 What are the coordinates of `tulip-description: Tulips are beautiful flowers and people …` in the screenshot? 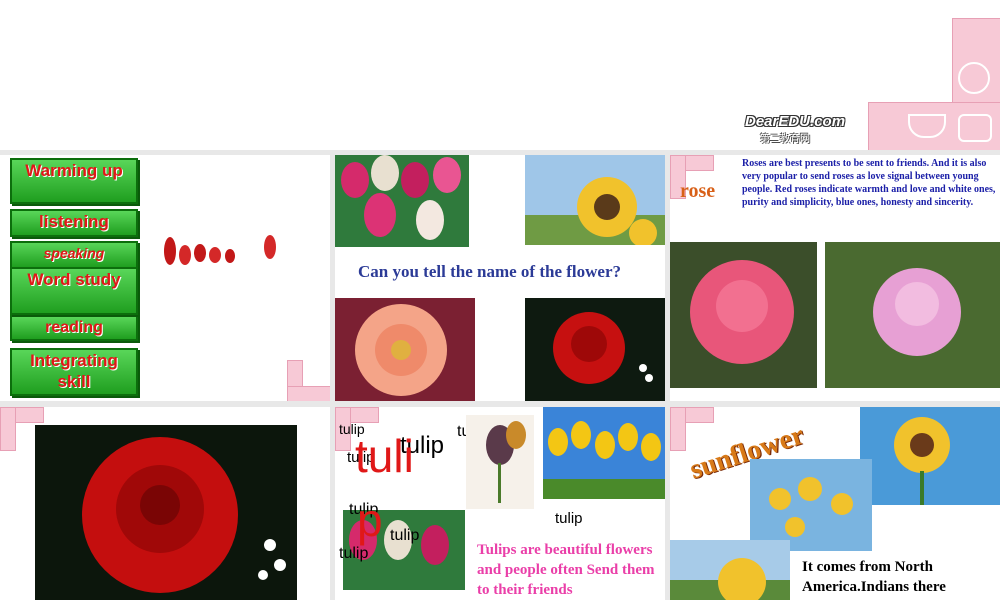 It's located at (566, 570).